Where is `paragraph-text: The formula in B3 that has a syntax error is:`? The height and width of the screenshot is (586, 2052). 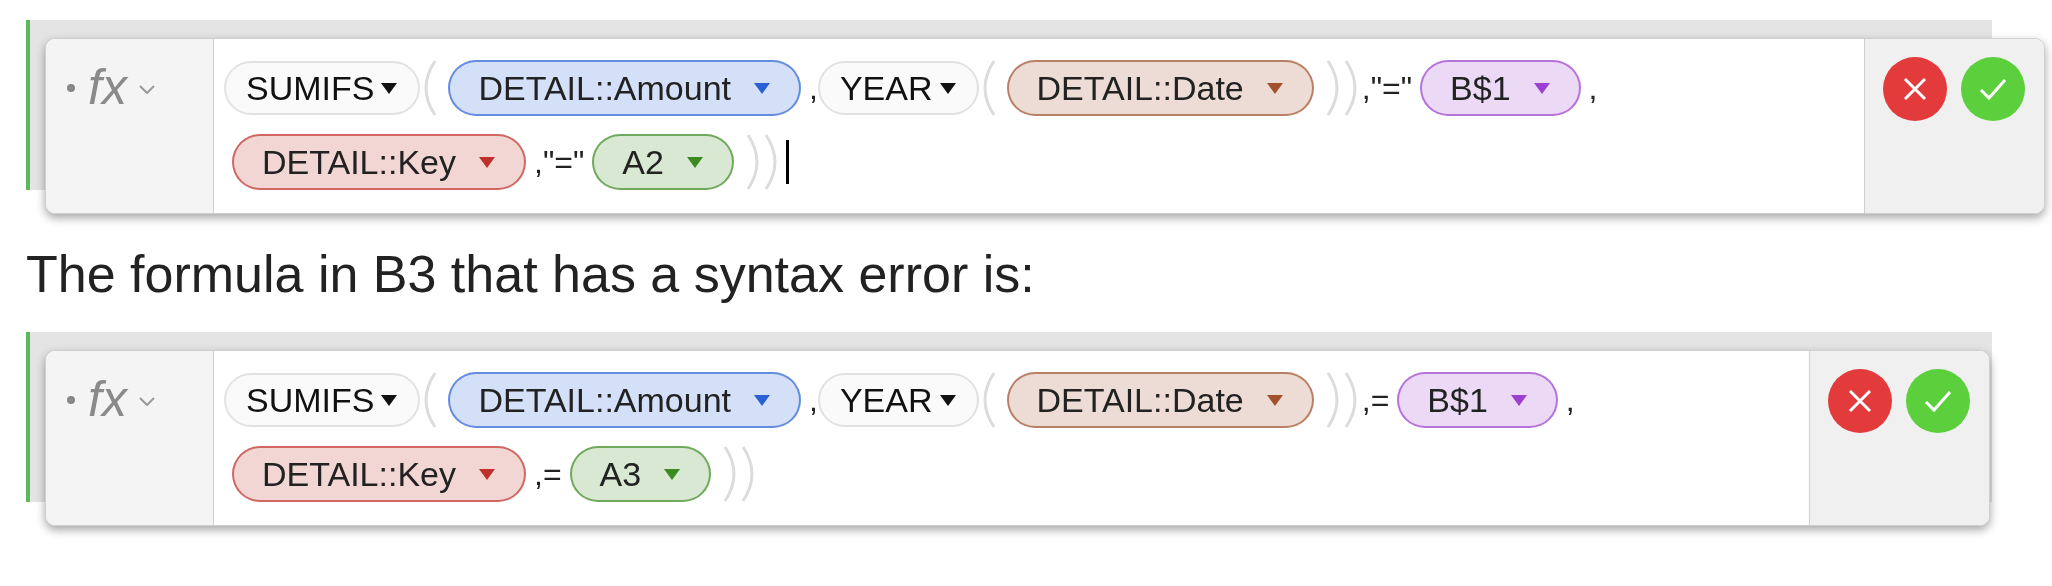 paragraph-text: The formula in B3 that has a syntax error is: is located at coordinates (530, 274).